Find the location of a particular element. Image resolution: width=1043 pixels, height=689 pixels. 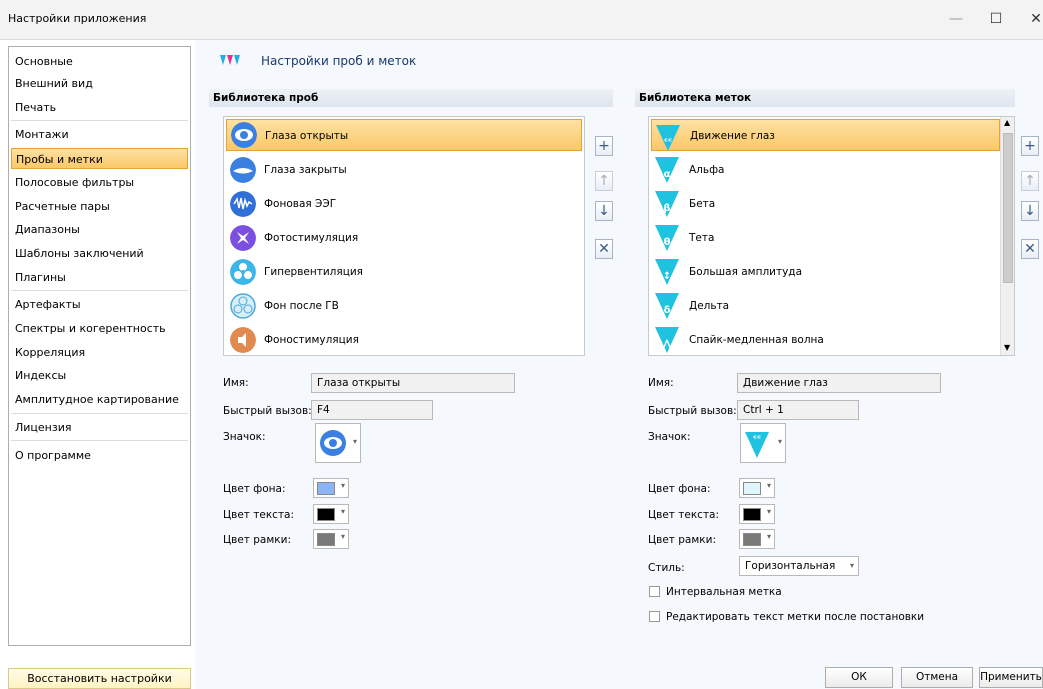

sidebar-item-amplitude-mapping: Амплитудное картирование is located at coordinates (99, 399).